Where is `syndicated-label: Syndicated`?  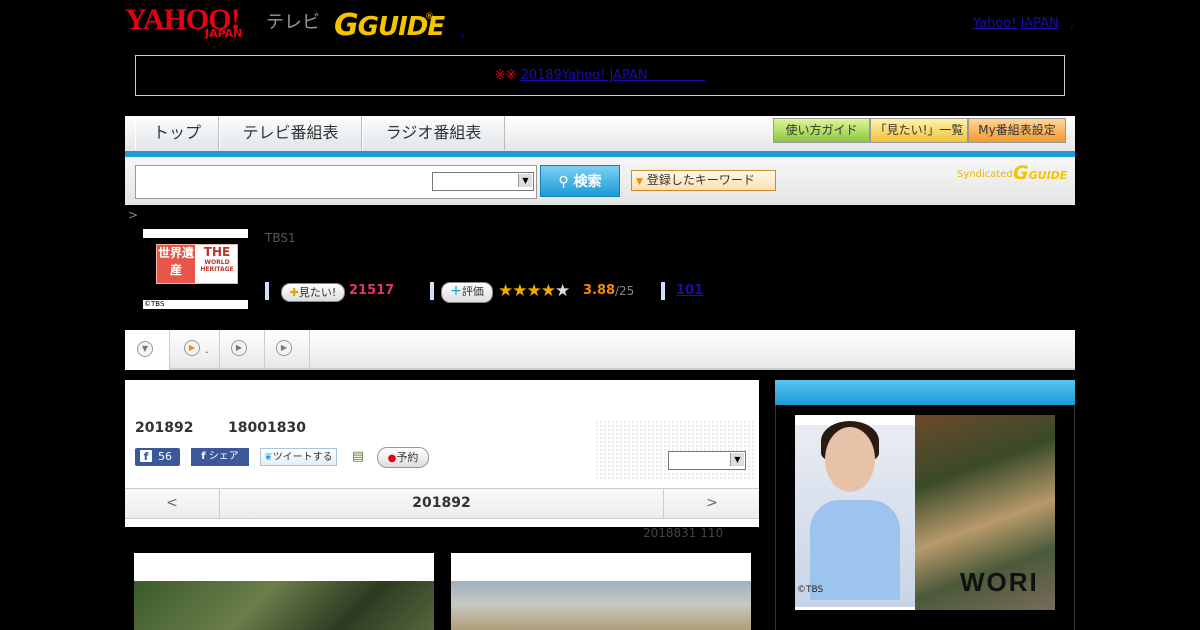
syndicated-label: Syndicated is located at coordinates (985, 174).